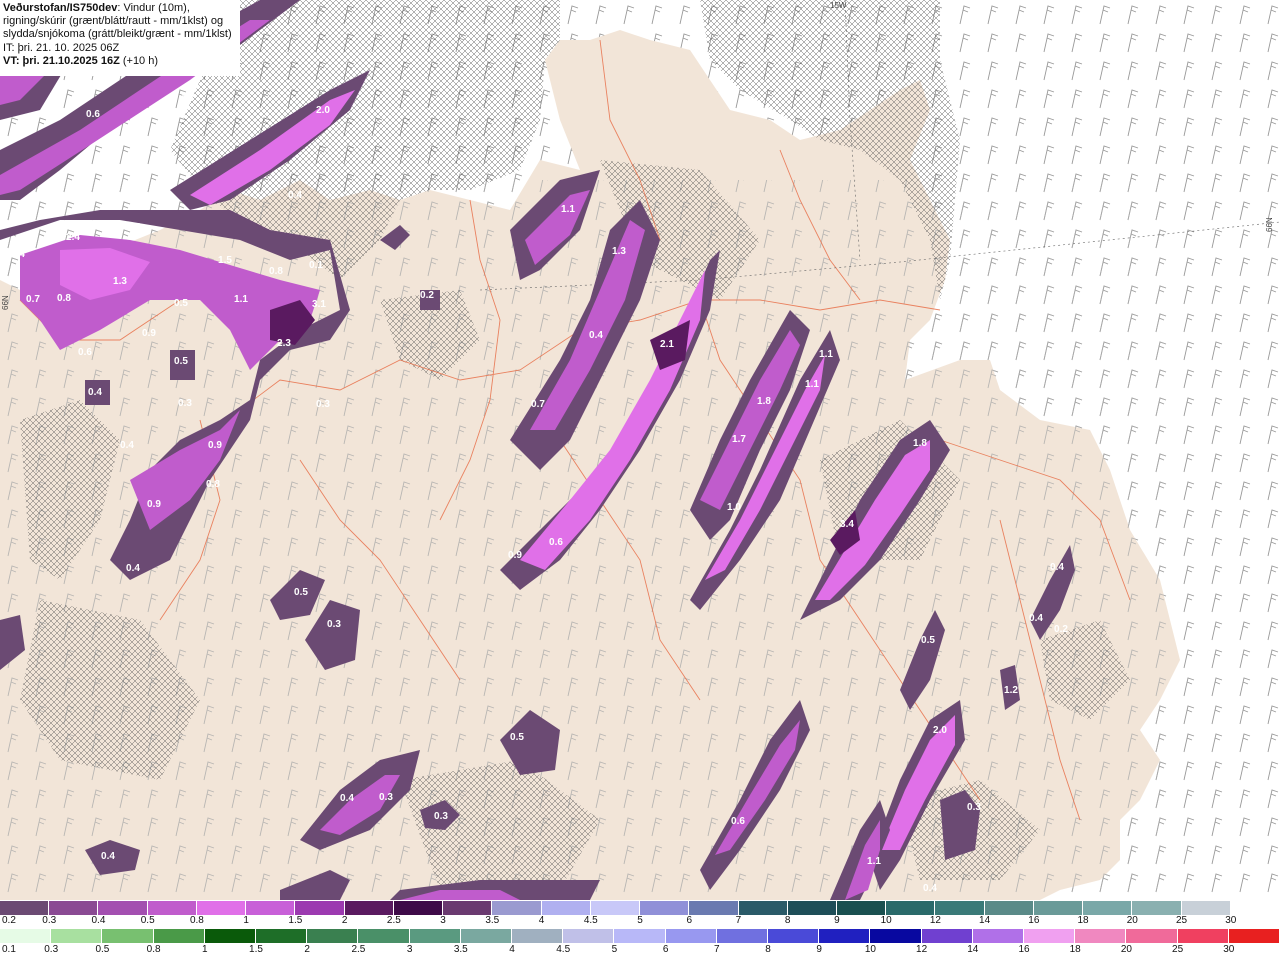 Image resolution: width=1280 pixels, height=958 pixels. I want to click on lead-time: (+10 h), so click(139, 60).